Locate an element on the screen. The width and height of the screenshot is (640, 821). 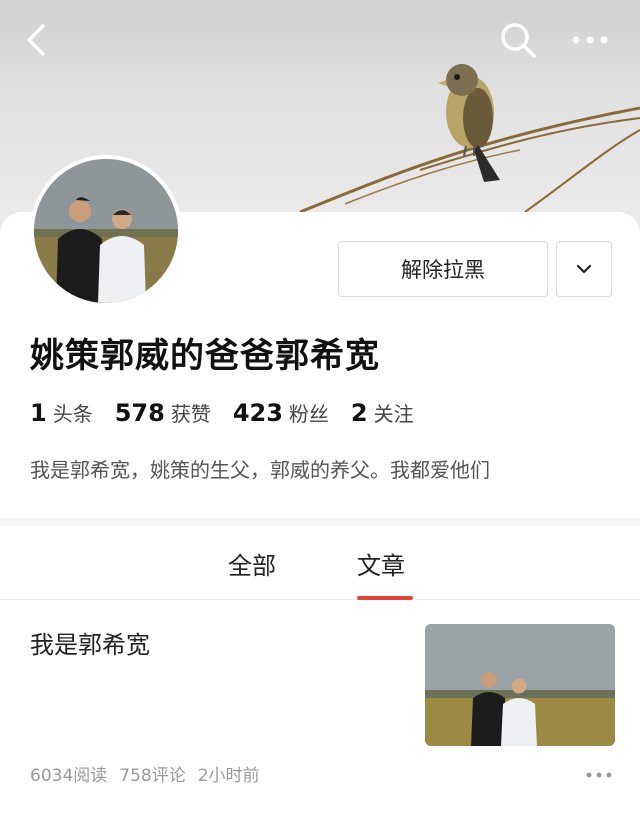
article-more-button is located at coordinates (599, 775).